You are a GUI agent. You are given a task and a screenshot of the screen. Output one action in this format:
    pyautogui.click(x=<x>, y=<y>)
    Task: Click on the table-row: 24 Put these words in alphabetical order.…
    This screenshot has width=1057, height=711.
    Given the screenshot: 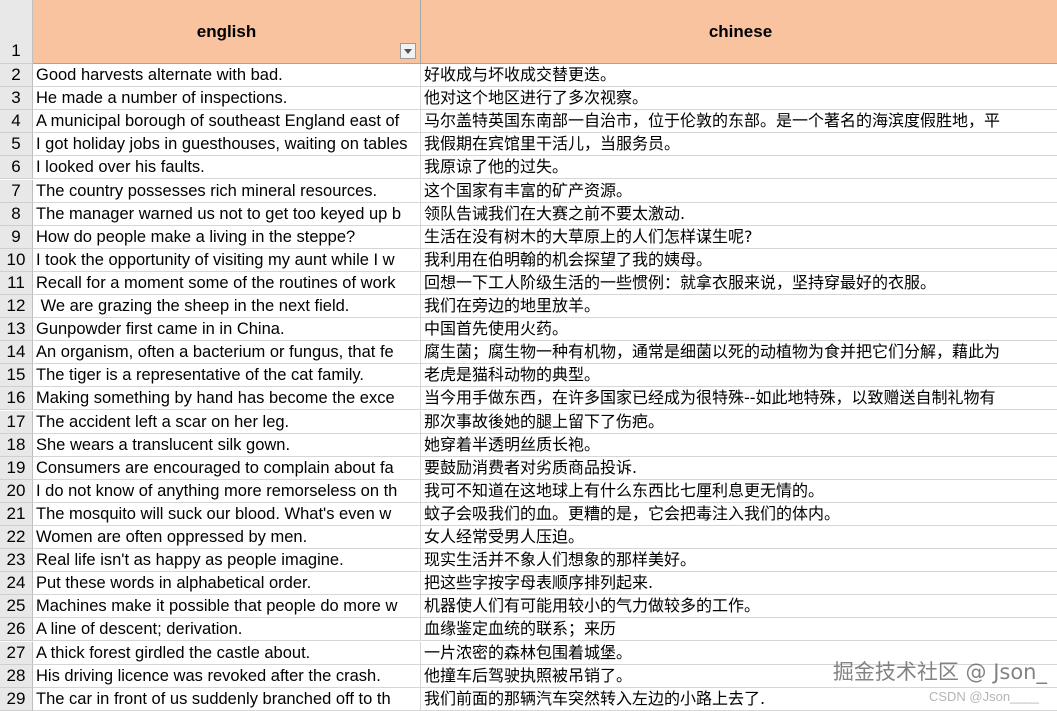 What is the action you would take?
    pyautogui.click(x=528, y=584)
    